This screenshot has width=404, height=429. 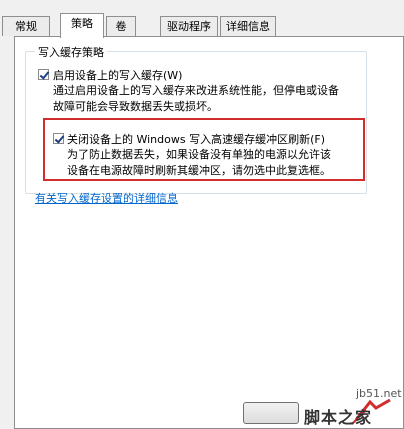 What do you see at coordinates (338, 417) in the screenshot?
I see `watermark-text: 脚本之家` at bounding box center [338, 417].